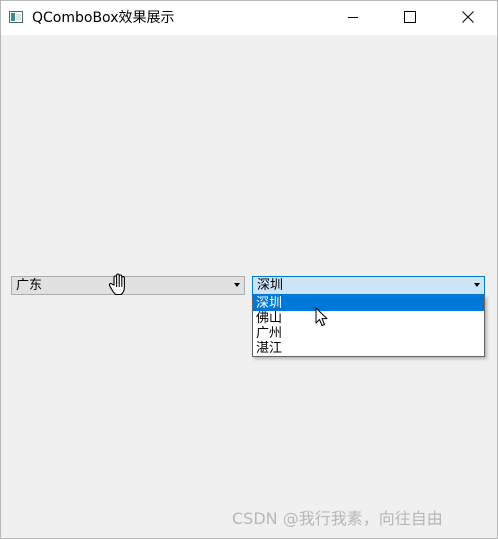  I want to click on watermark-text: CSDN @我行我素，向往自由, so click(337, 518).